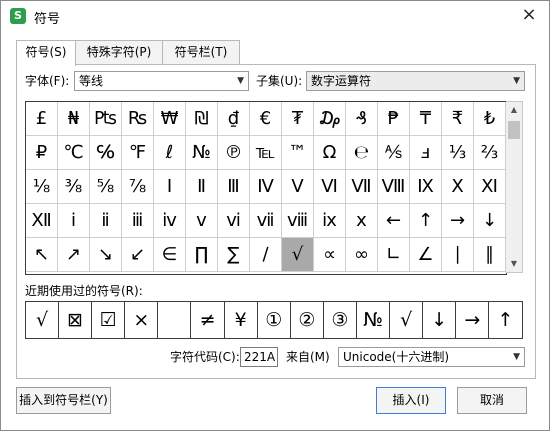 The width and height of the screenshot is (550, 431). What do you see at coordinates (234, 221) in the screenshot?
I see `symbol-cell: ⅵ` at bounding box center [234, 221].